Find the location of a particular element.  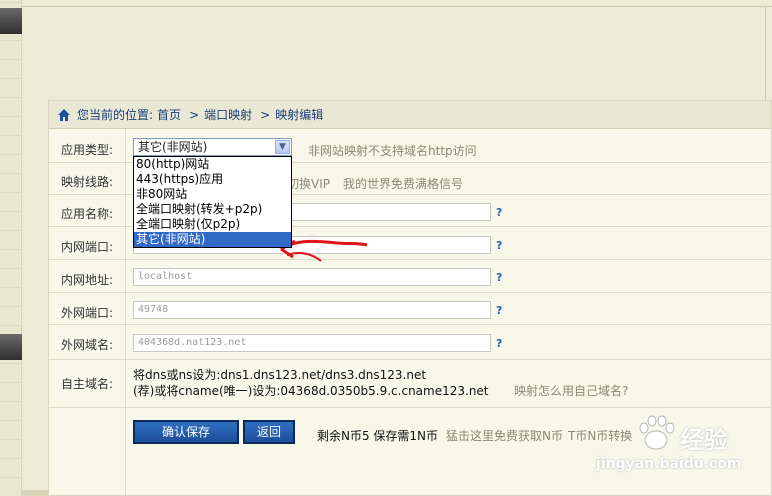

breadcrumb: 您当前的位置: 首页 > 端口映射 > 映射编辑 is located at coordinates (410, 115).